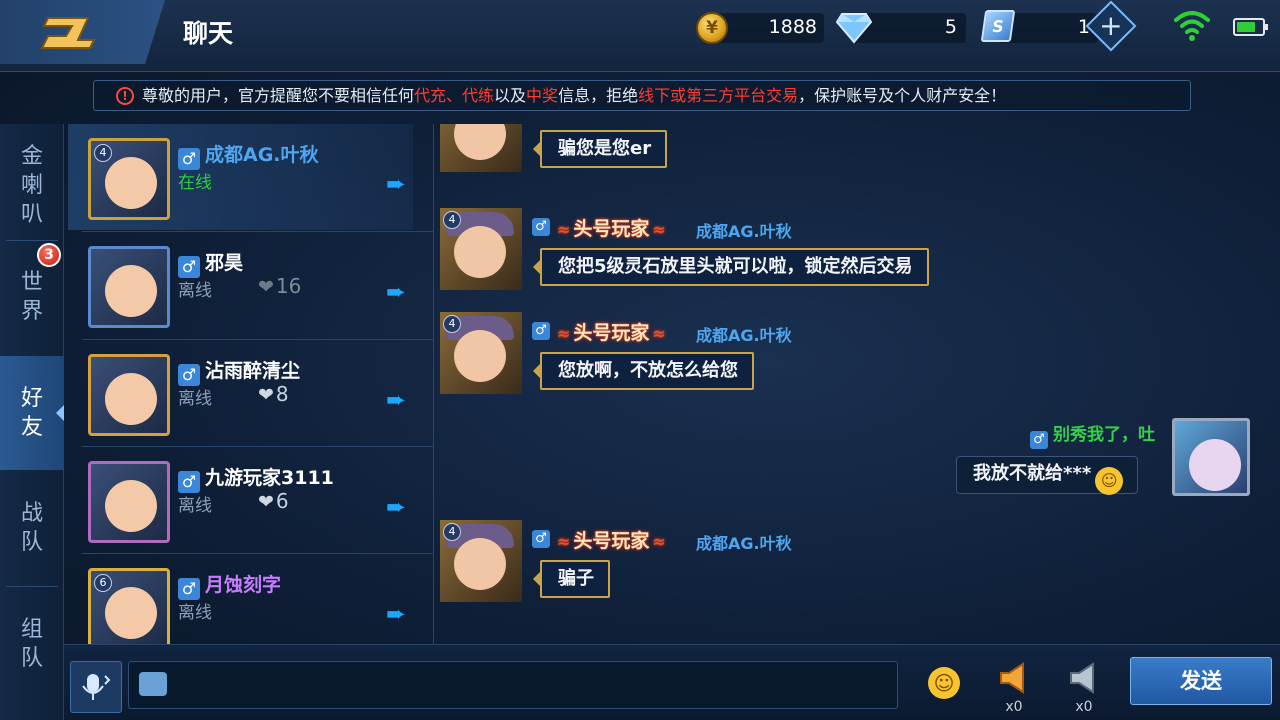 The width and height of the screenshot is (1280, 720). I want to click on friend-item: ♂ 邪昊 离线 ❤ 16 ➨, so click(240, 285).